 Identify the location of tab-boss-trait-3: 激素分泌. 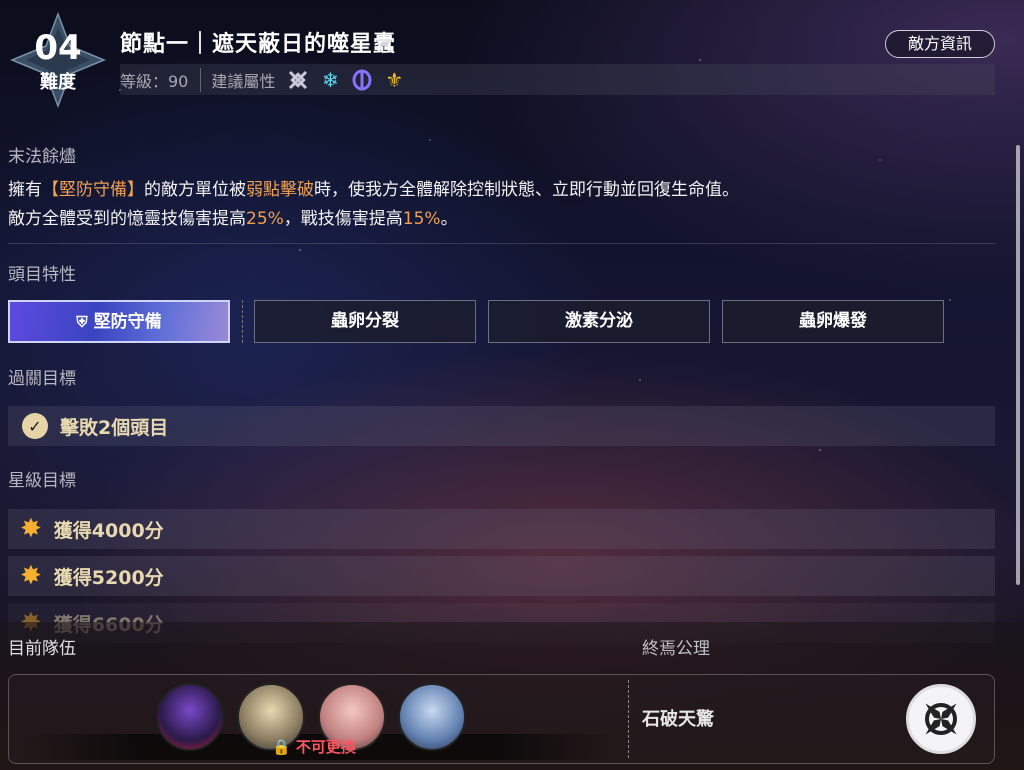
(599, 321).